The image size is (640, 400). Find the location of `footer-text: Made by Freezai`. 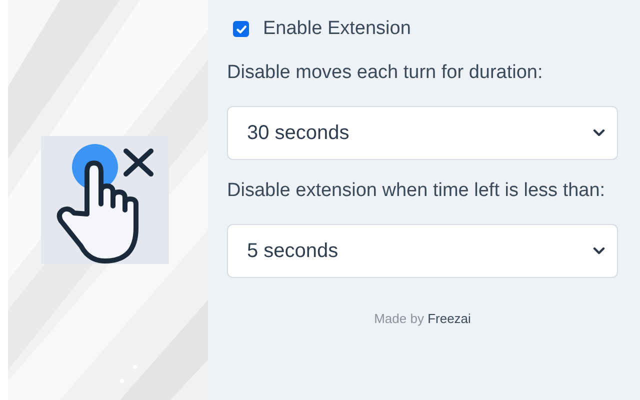

footer-text: Made by Freezai is located at coordinates (422, 318).